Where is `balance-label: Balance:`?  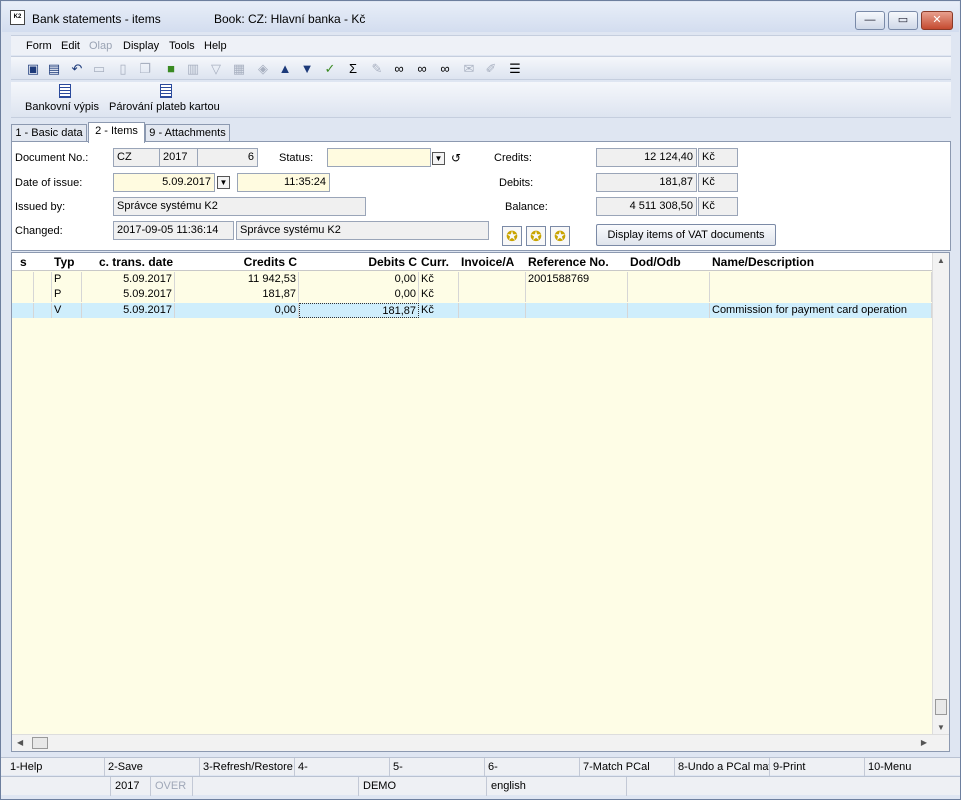
balance-label: Balance: is located at coordinates (526, 207).